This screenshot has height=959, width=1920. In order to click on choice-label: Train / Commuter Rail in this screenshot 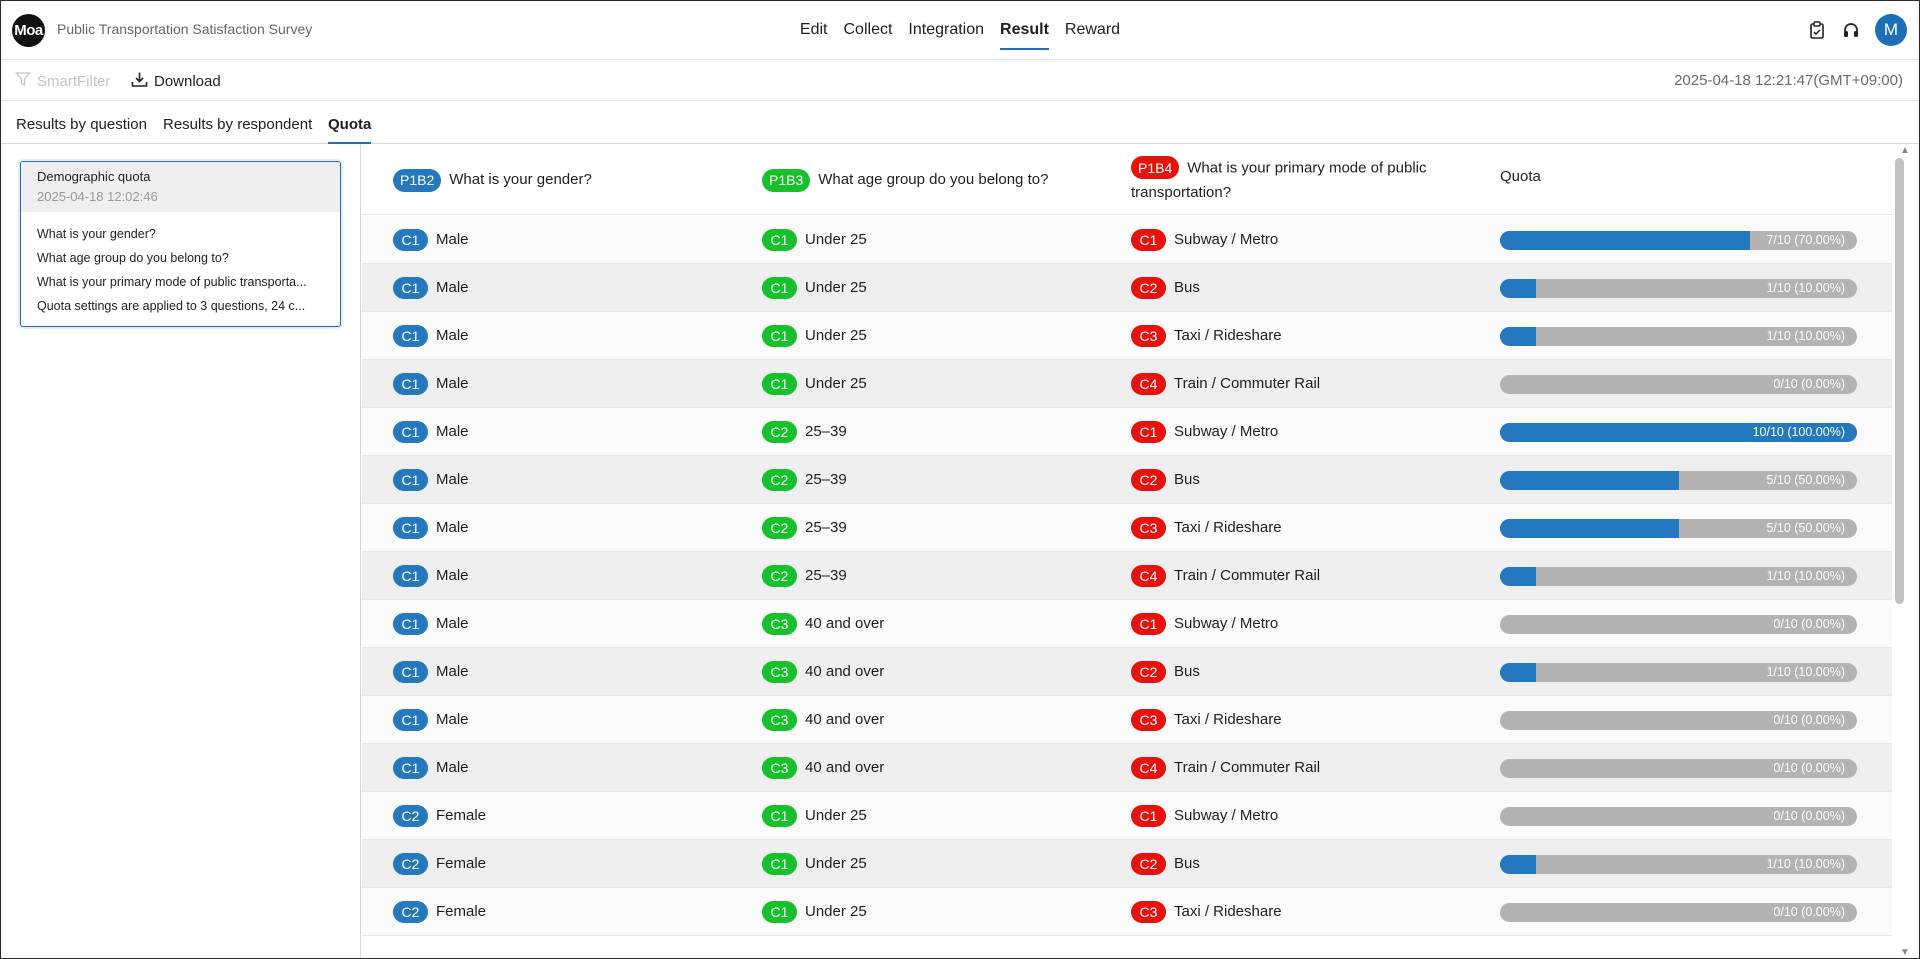, I will do `click(1247, 575)`.